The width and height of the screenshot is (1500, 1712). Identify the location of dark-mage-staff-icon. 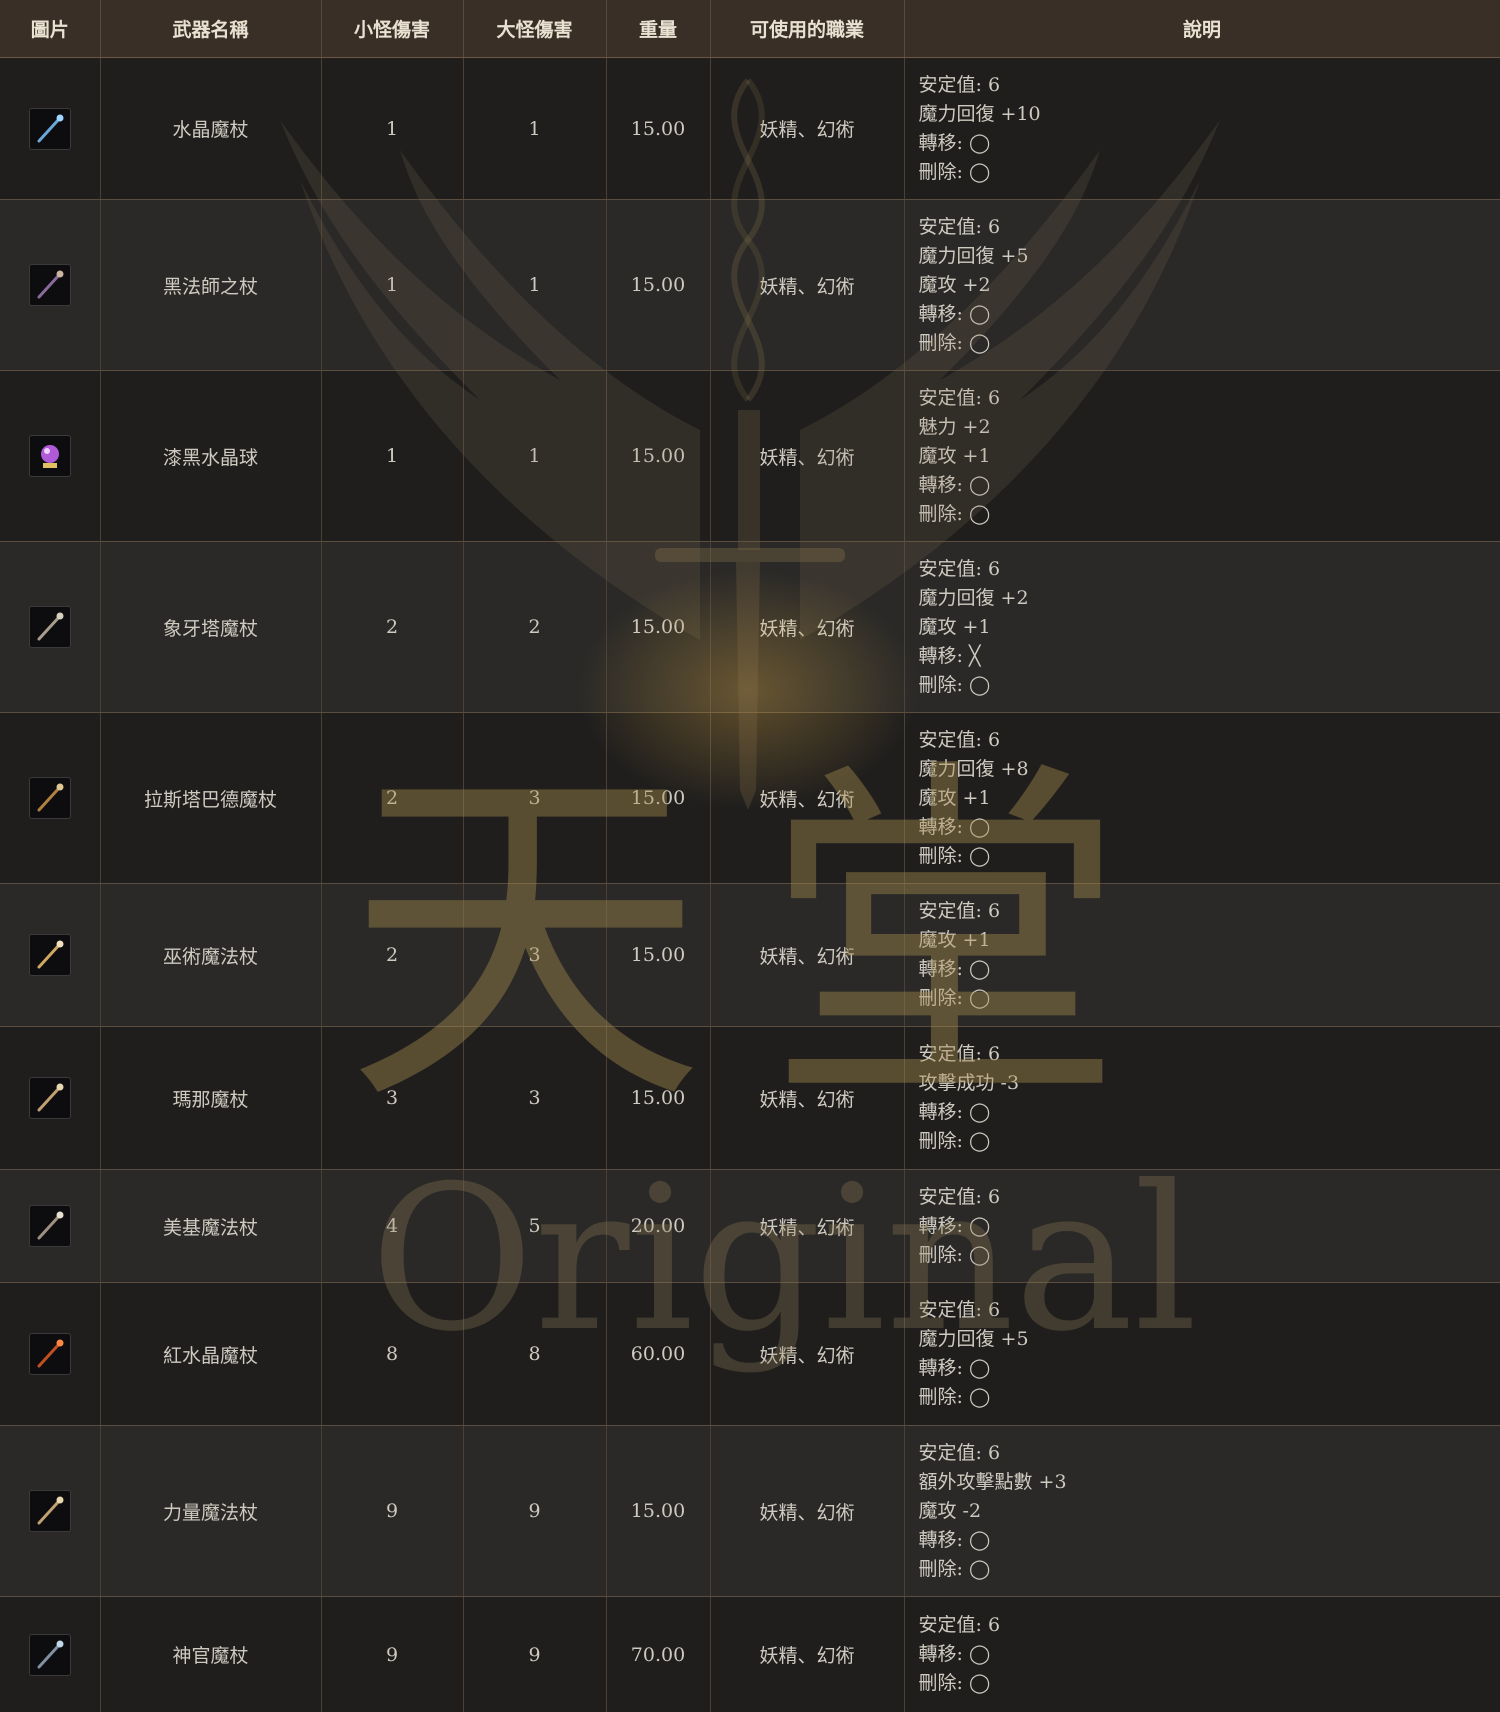
(49, 285).